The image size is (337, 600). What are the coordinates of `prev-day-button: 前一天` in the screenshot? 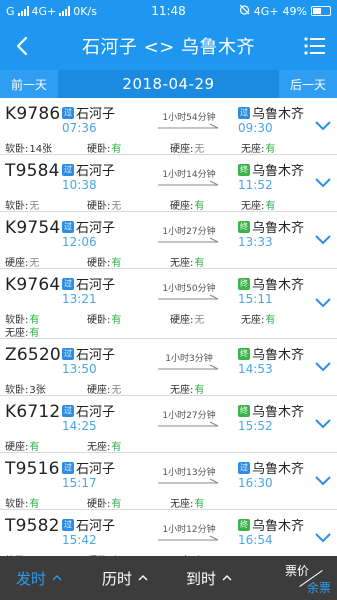 It's located at (29, 84).